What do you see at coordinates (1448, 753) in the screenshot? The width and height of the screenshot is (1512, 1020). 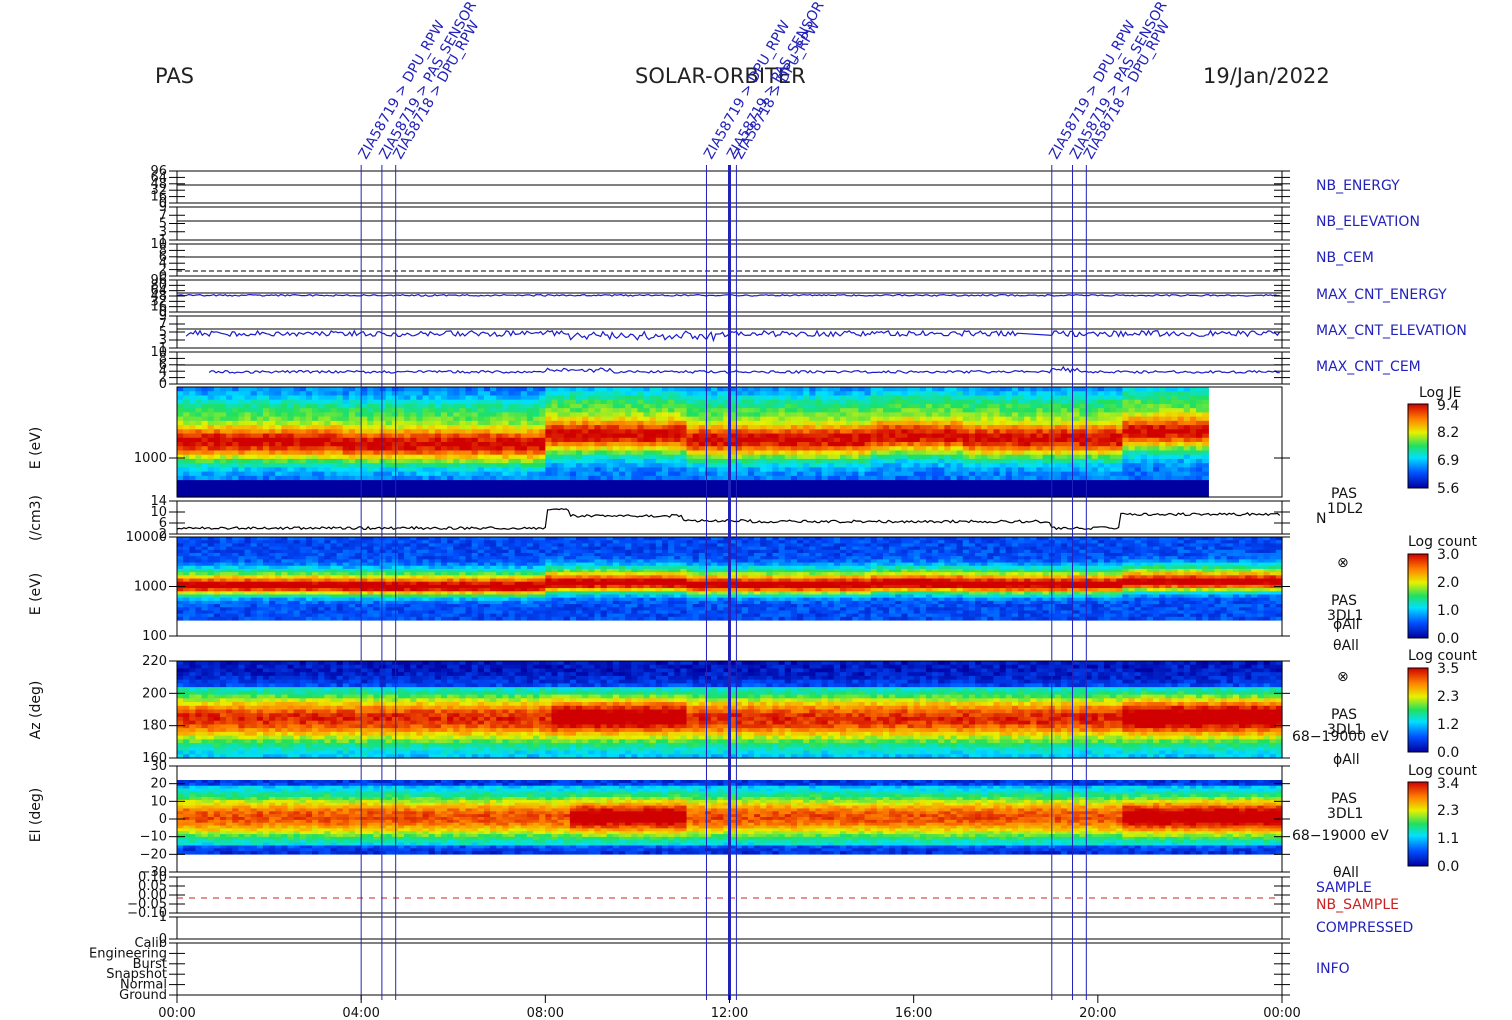 I see `colorbar-3-tick-4: 0.0` at bounding box center [1448, 753].